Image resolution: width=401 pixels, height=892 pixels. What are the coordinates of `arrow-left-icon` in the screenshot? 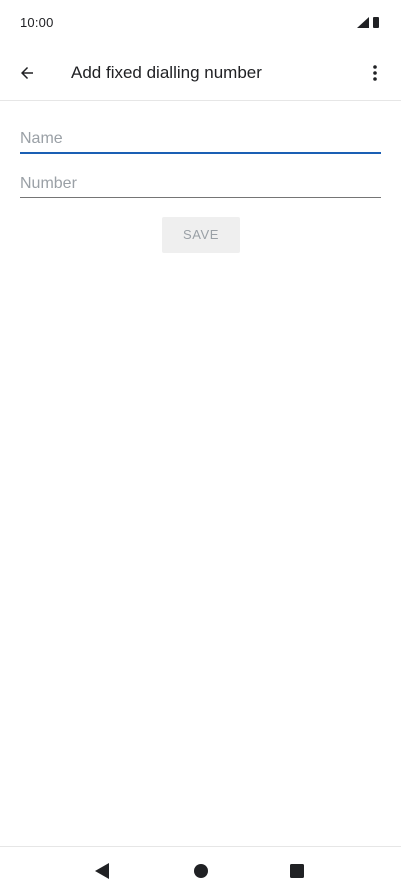 It's located at (27, 73).